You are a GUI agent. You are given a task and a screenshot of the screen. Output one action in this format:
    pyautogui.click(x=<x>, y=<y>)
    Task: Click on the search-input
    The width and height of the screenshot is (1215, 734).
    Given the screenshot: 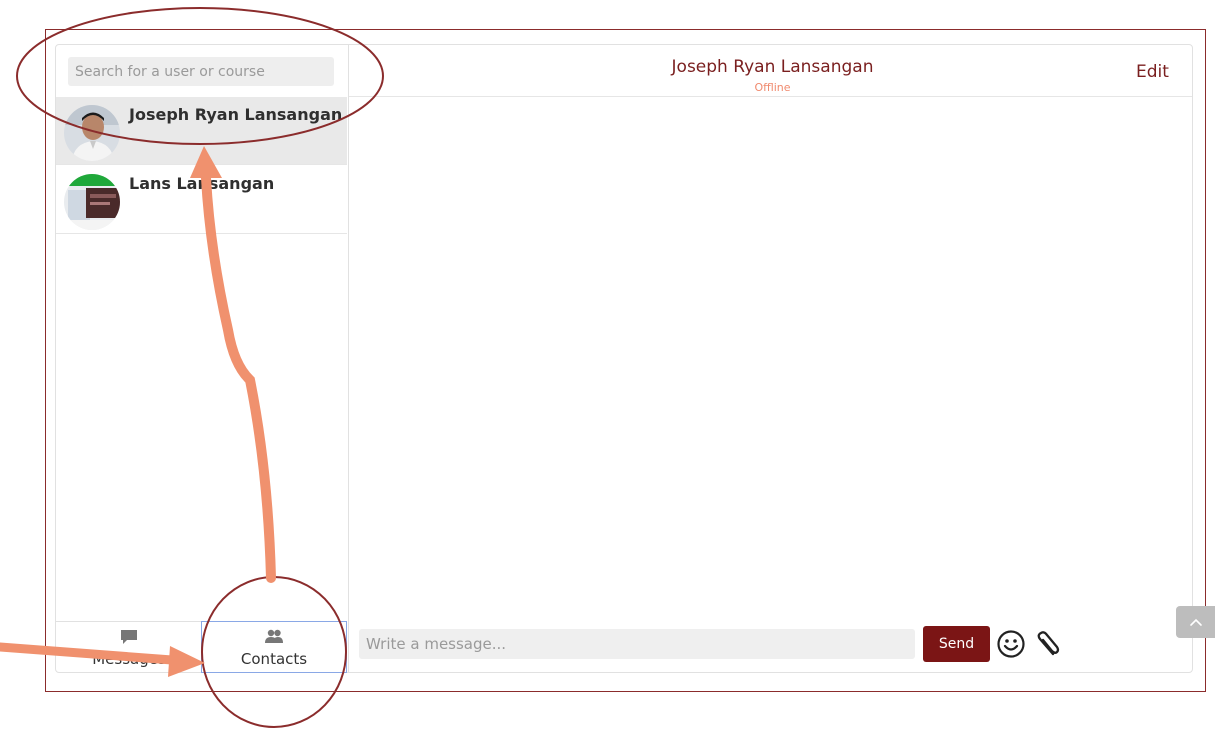 What is the action you would take?
    pyautogui.click(x=201, y=71)
    